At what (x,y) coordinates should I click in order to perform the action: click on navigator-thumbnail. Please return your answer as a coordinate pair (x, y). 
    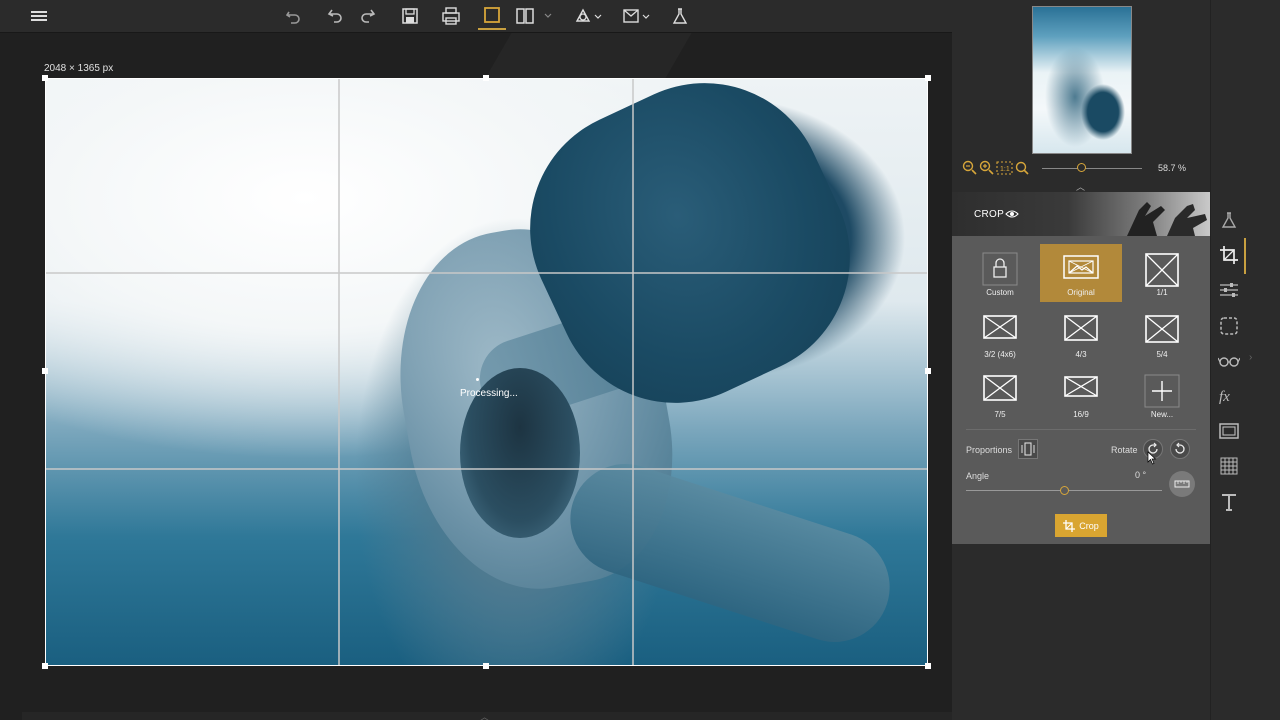
    Looking at the image, I should click on (1082, 80).